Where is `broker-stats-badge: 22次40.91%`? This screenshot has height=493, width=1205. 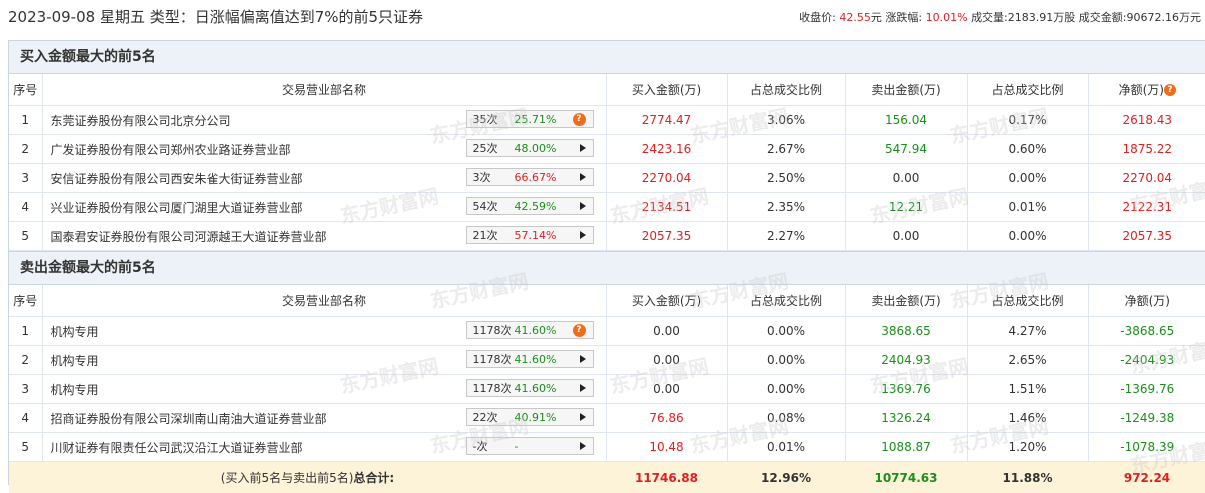 broker-stats-badge: 22次40.91% is located at coordinates (530, 417).